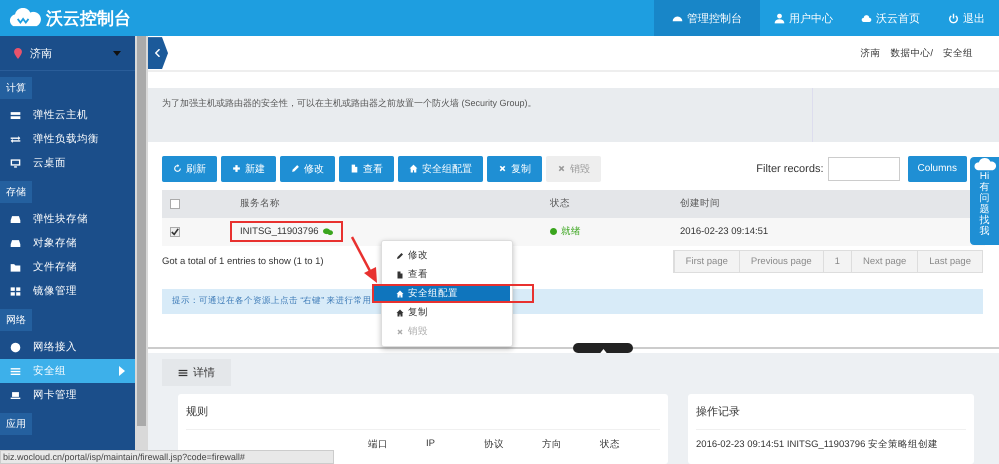 The width and height of the screenshot is (999, 464). What do you see at coordinates (447, 255) in the screenshot?
I see `menu-item: 修改` at bounding box center [447, 255].